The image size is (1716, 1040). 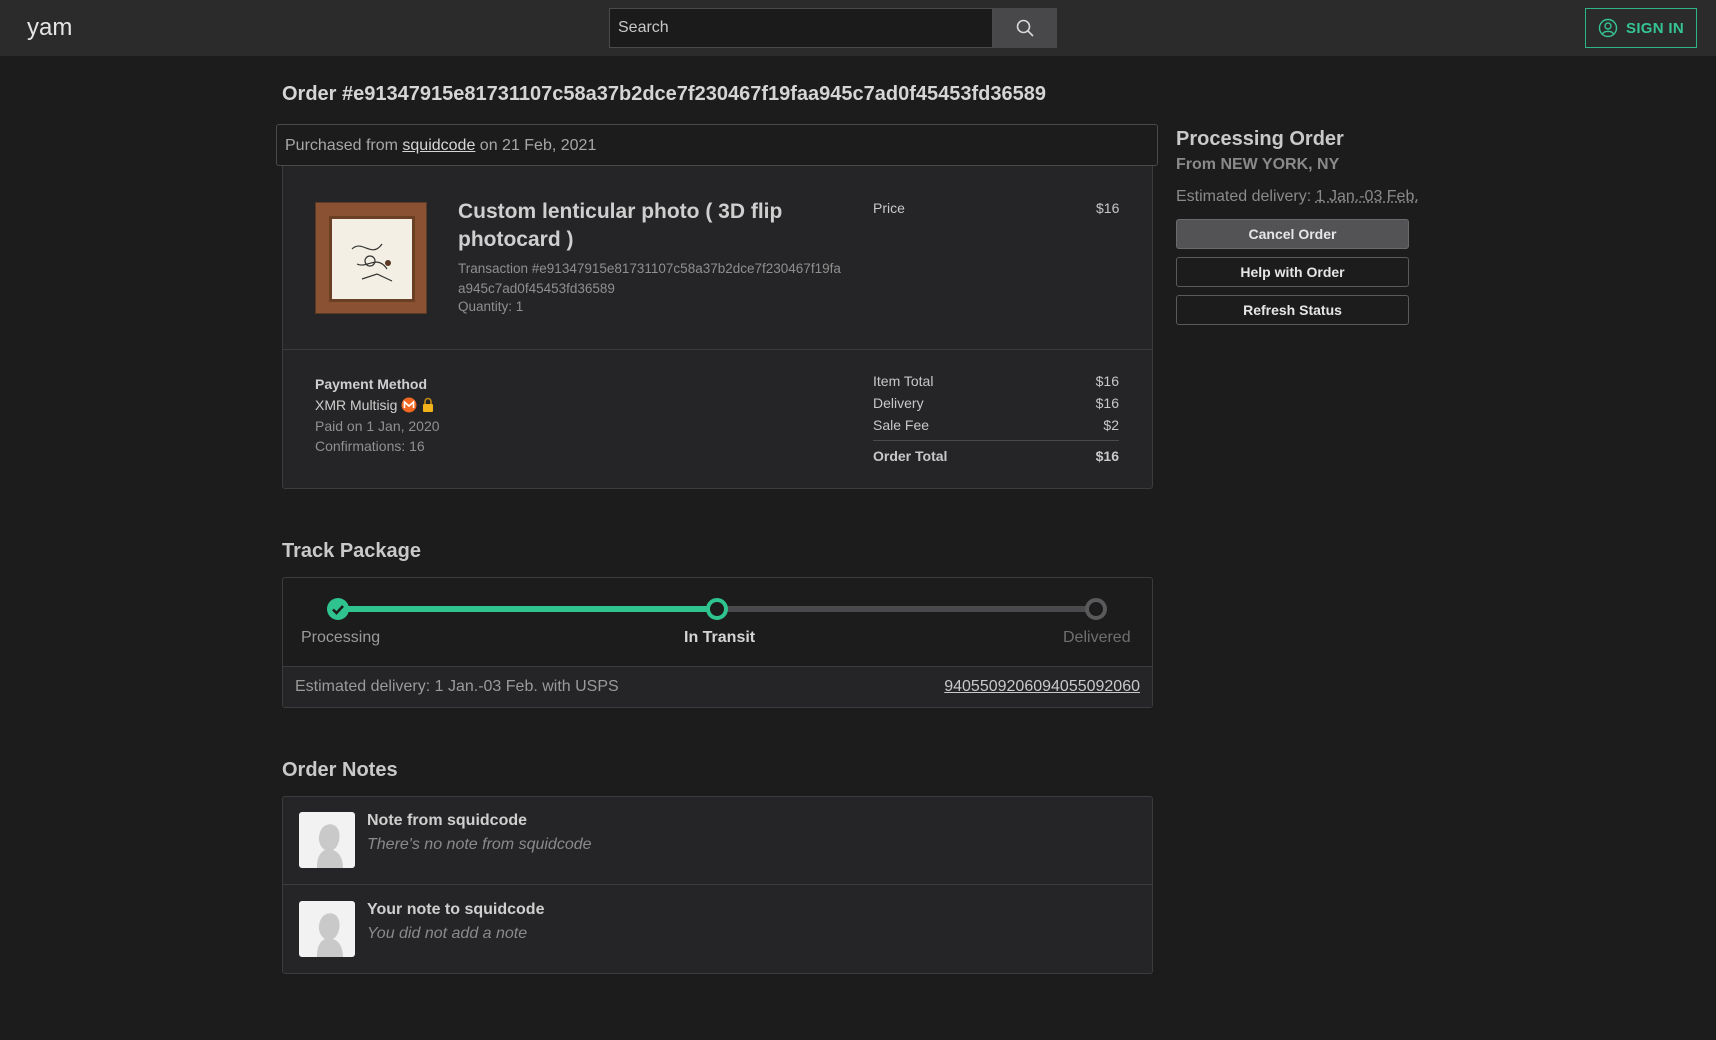 What do you see at coordinates (372, 262) in the screenshot?
I see `sketch-drawing-icon` at bounding box center [372, 262].